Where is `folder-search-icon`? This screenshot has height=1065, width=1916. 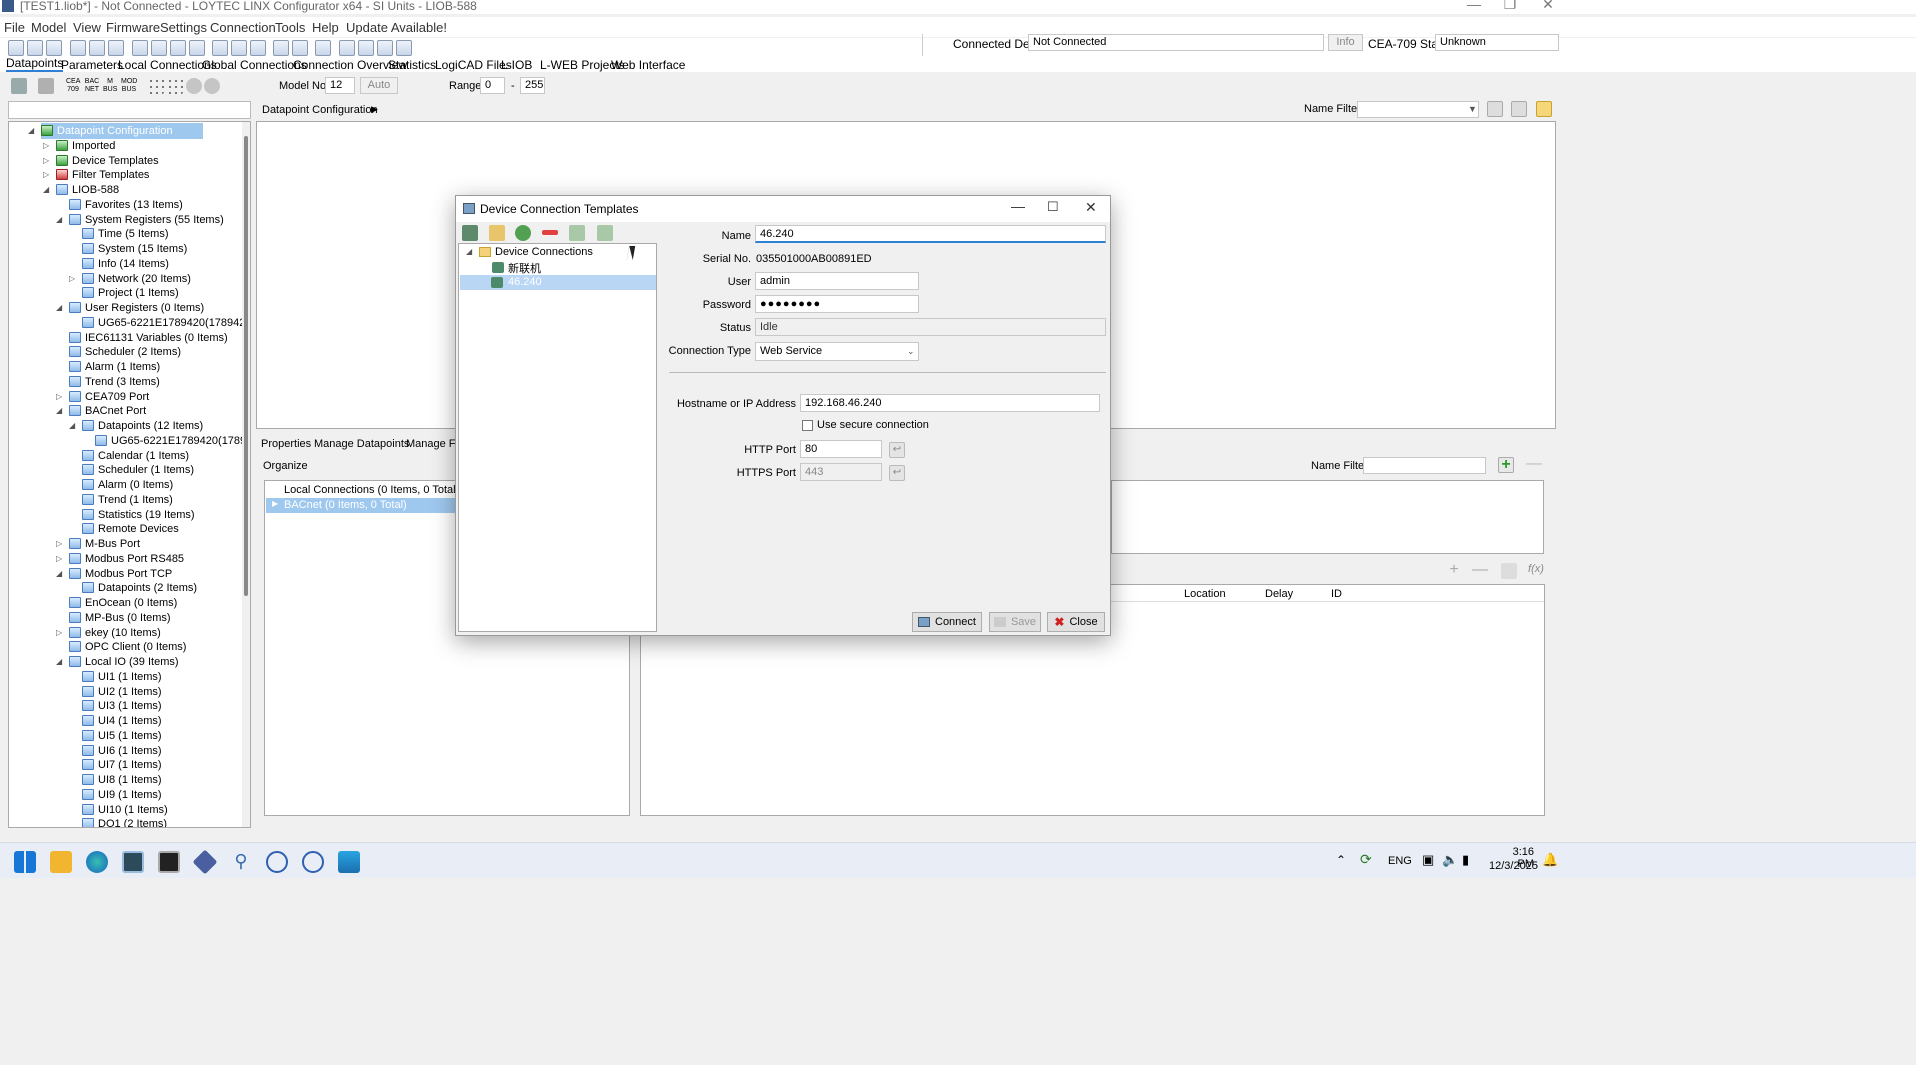 folder-search-icon is located at coordinates (1544, 109).